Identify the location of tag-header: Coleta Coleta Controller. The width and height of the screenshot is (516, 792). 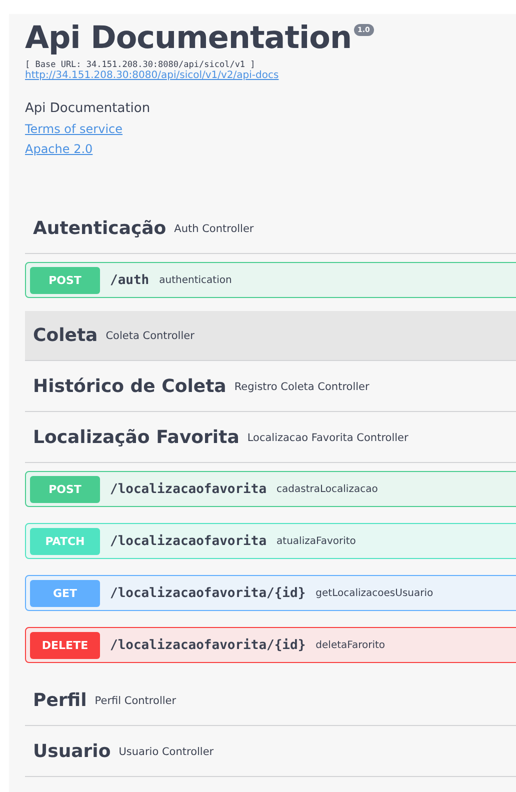
(270, 336).